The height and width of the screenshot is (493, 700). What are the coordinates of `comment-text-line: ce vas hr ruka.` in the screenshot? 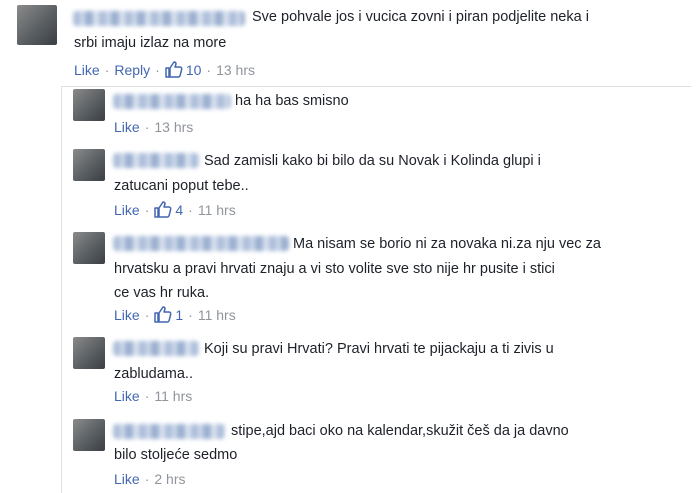 It's located at (162, 293).